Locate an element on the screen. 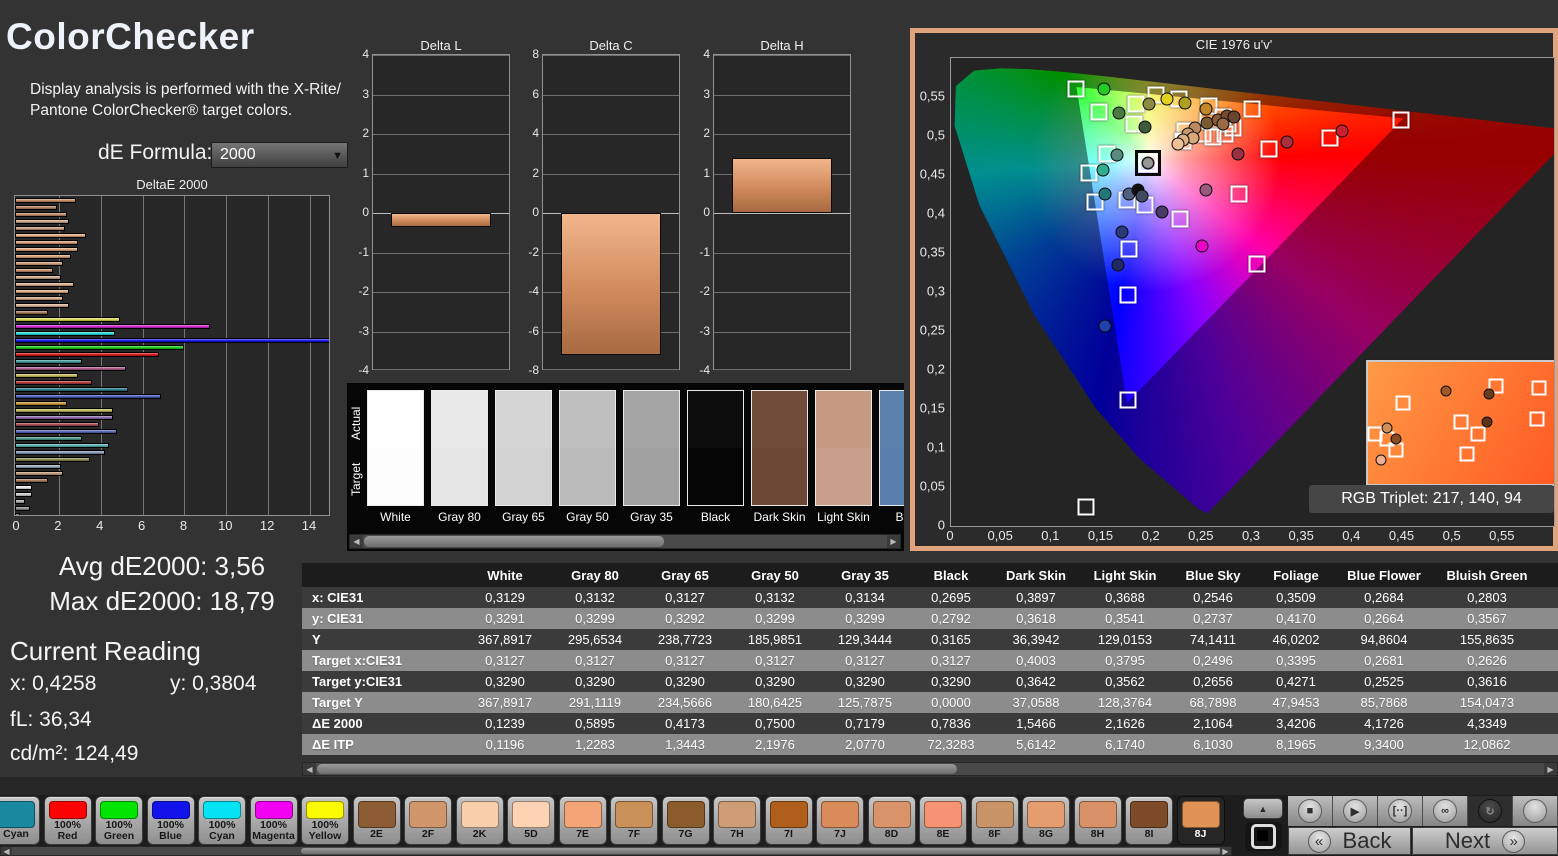 Image resolution: width=1558 pixels, height=856 pixels. refresh-button: ↻ is located at coordinates (1490, 811).